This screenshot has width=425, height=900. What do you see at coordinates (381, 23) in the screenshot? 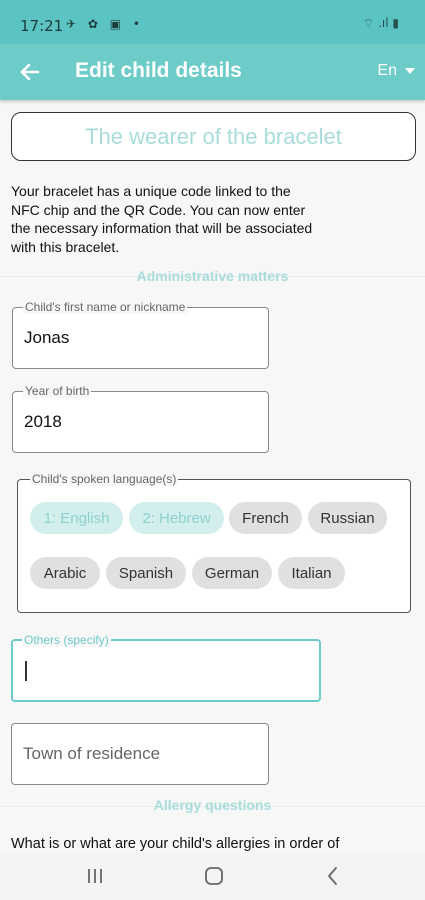
I see `system-icons: ⌔ .ıl ▮` at bounding box center [381, 23].